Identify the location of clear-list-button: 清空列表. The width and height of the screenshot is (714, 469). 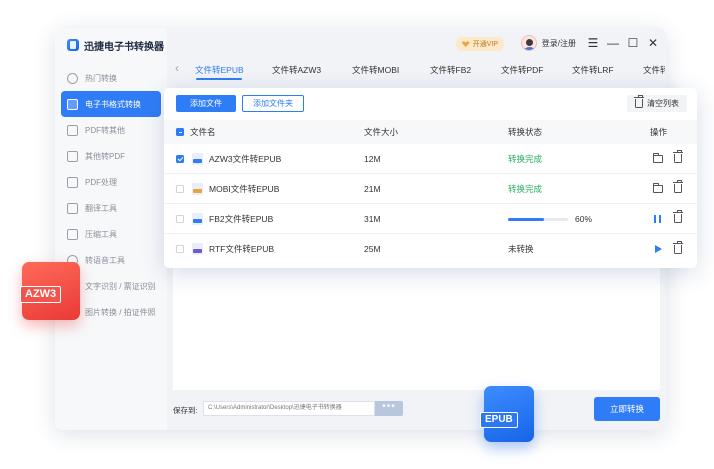
(657, 103).